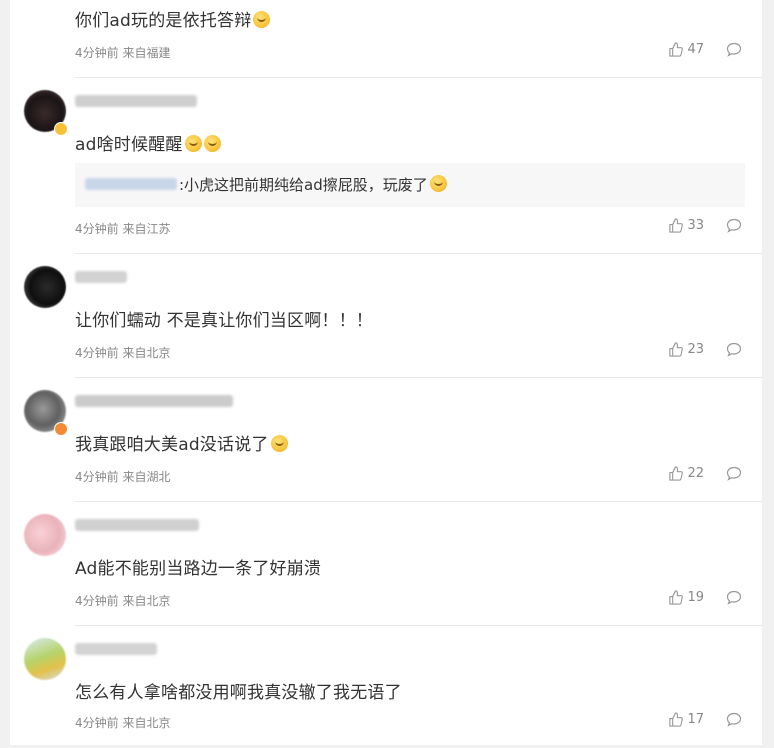  What do you see at coordinates (695, 49) in the screenshot?
I see `like-count: 47` at bounding box center [695, 49].